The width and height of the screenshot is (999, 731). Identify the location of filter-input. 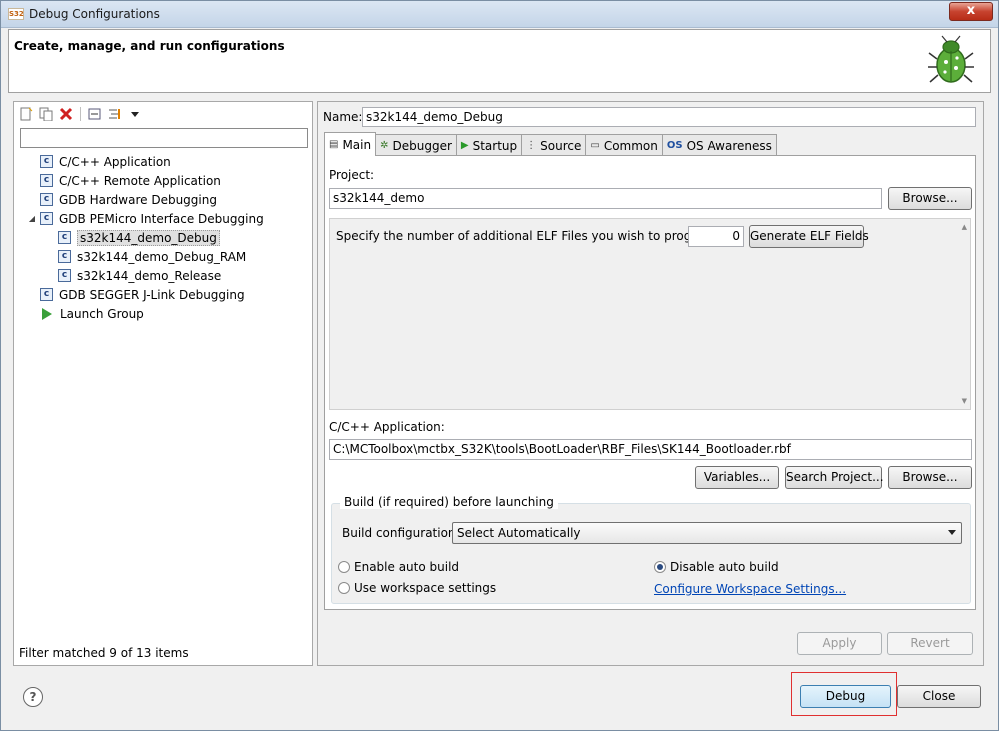
(164, 138).